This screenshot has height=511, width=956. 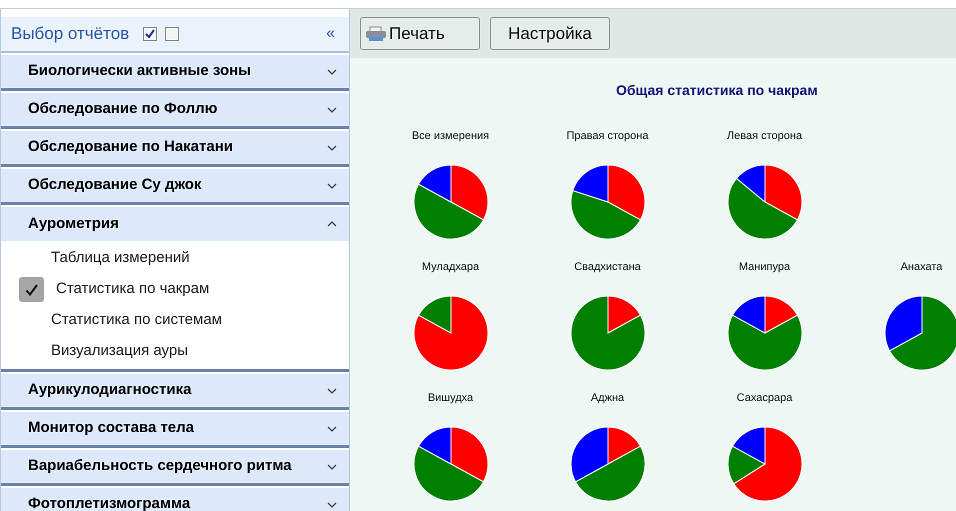 I want to click on section-header: Обследование по Накатани, so click(x=175, y=149).